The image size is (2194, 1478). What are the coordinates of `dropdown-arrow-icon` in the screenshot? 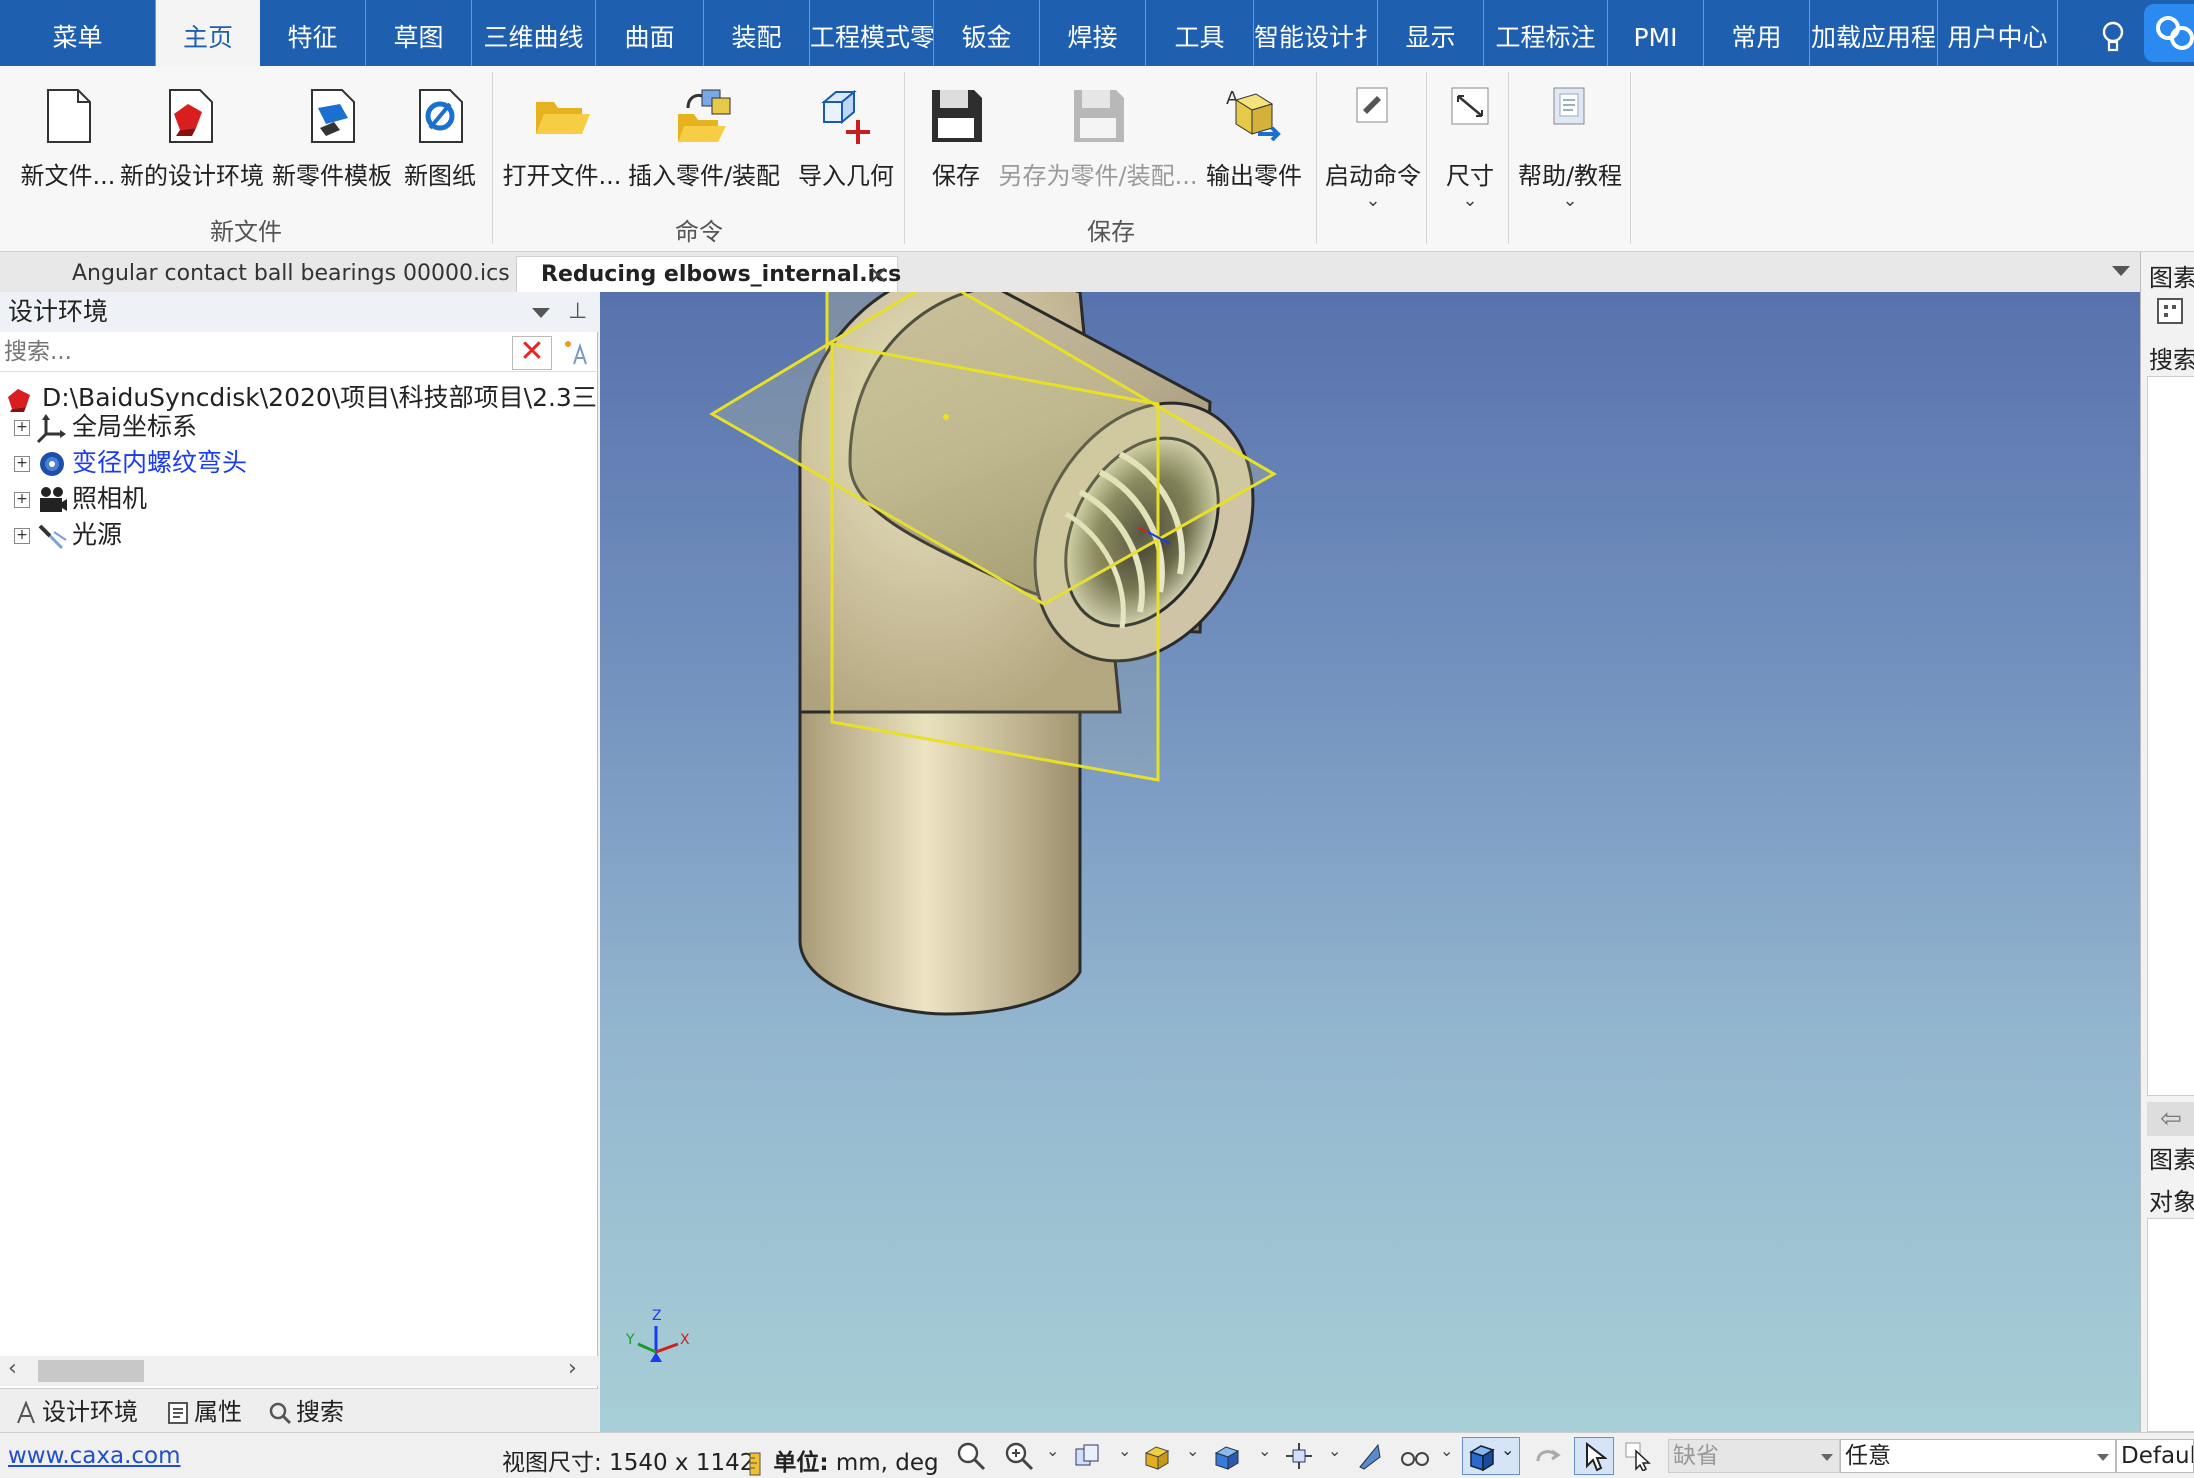 It's located at (541, 313).